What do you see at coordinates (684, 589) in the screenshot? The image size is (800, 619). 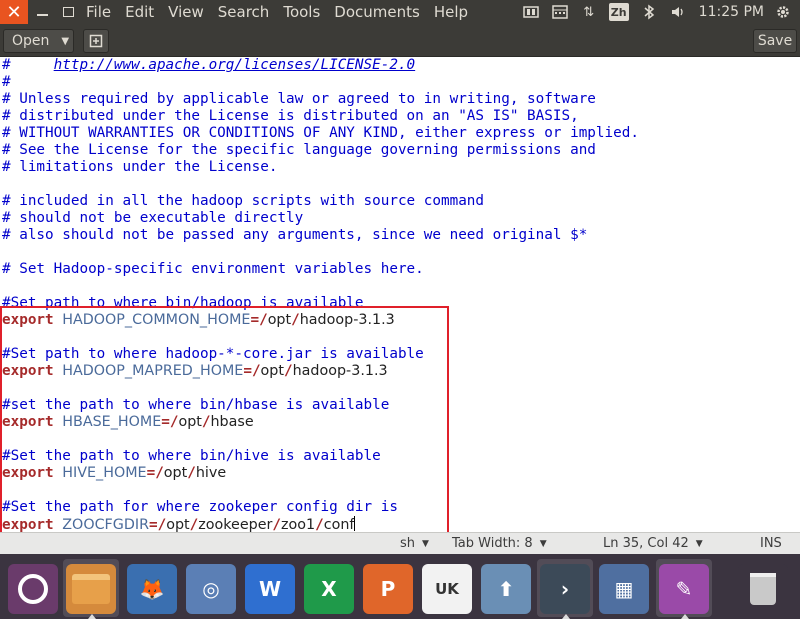 I see `text-editor-icon: ✎` at bounding box center [684, 589].